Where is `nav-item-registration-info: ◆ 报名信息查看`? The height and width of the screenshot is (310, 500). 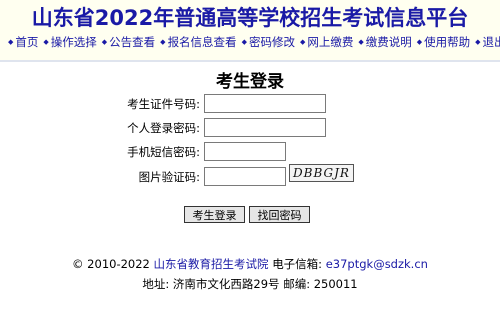
nav-item-registration-info: ◆ 报名信息查看 is located at coordinates (198, 42).